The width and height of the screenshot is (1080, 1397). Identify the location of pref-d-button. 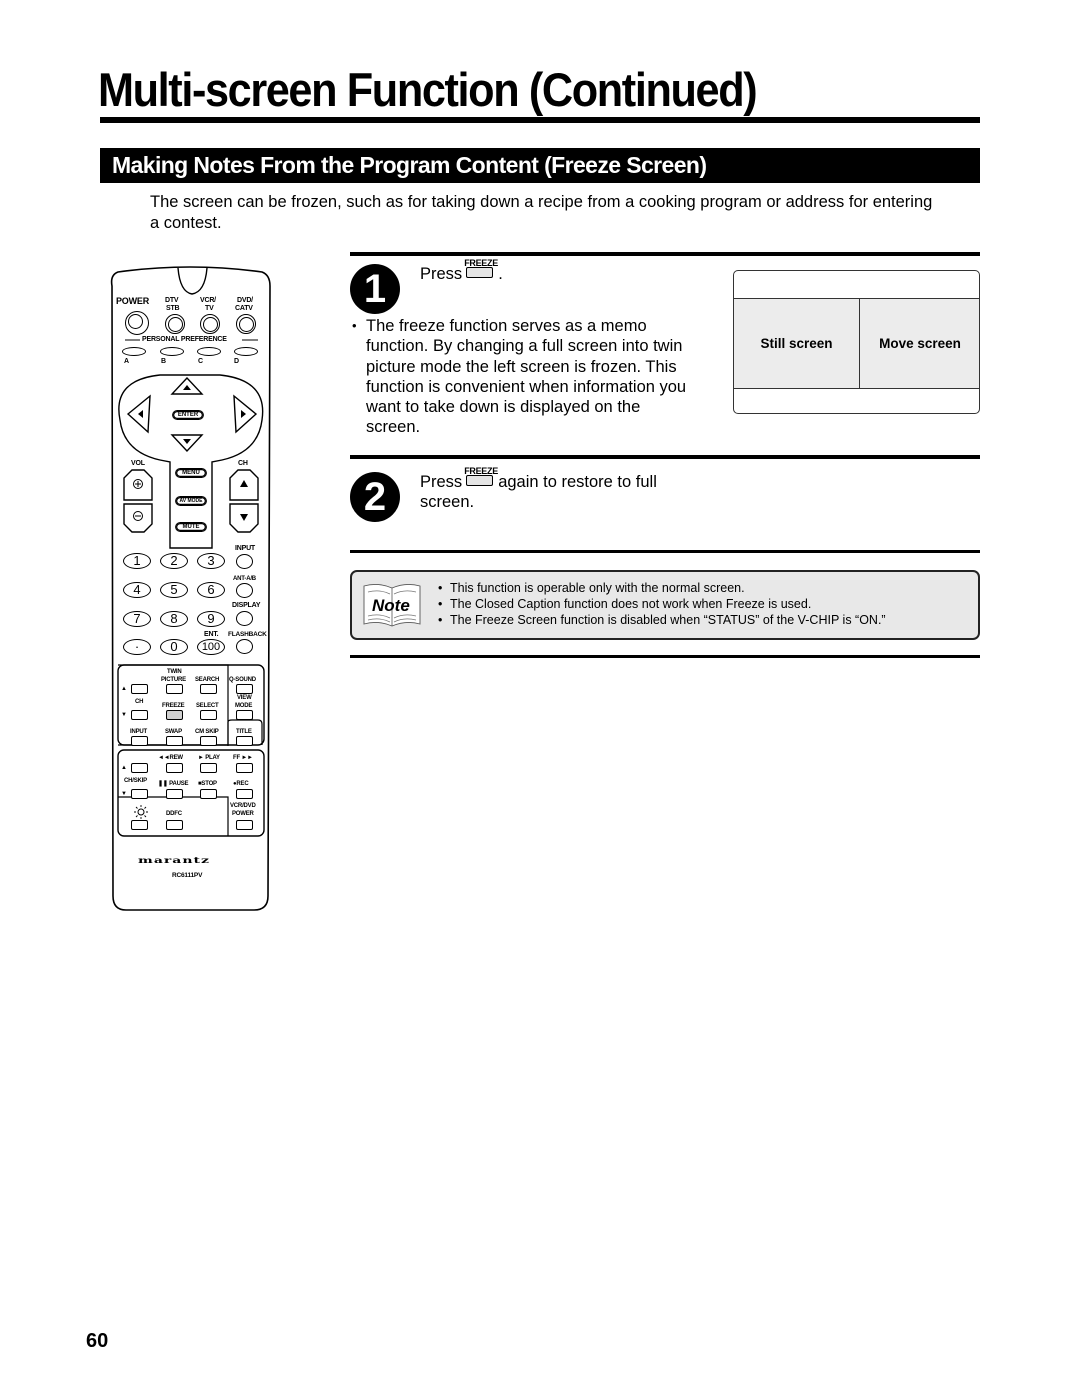
(246, 351).